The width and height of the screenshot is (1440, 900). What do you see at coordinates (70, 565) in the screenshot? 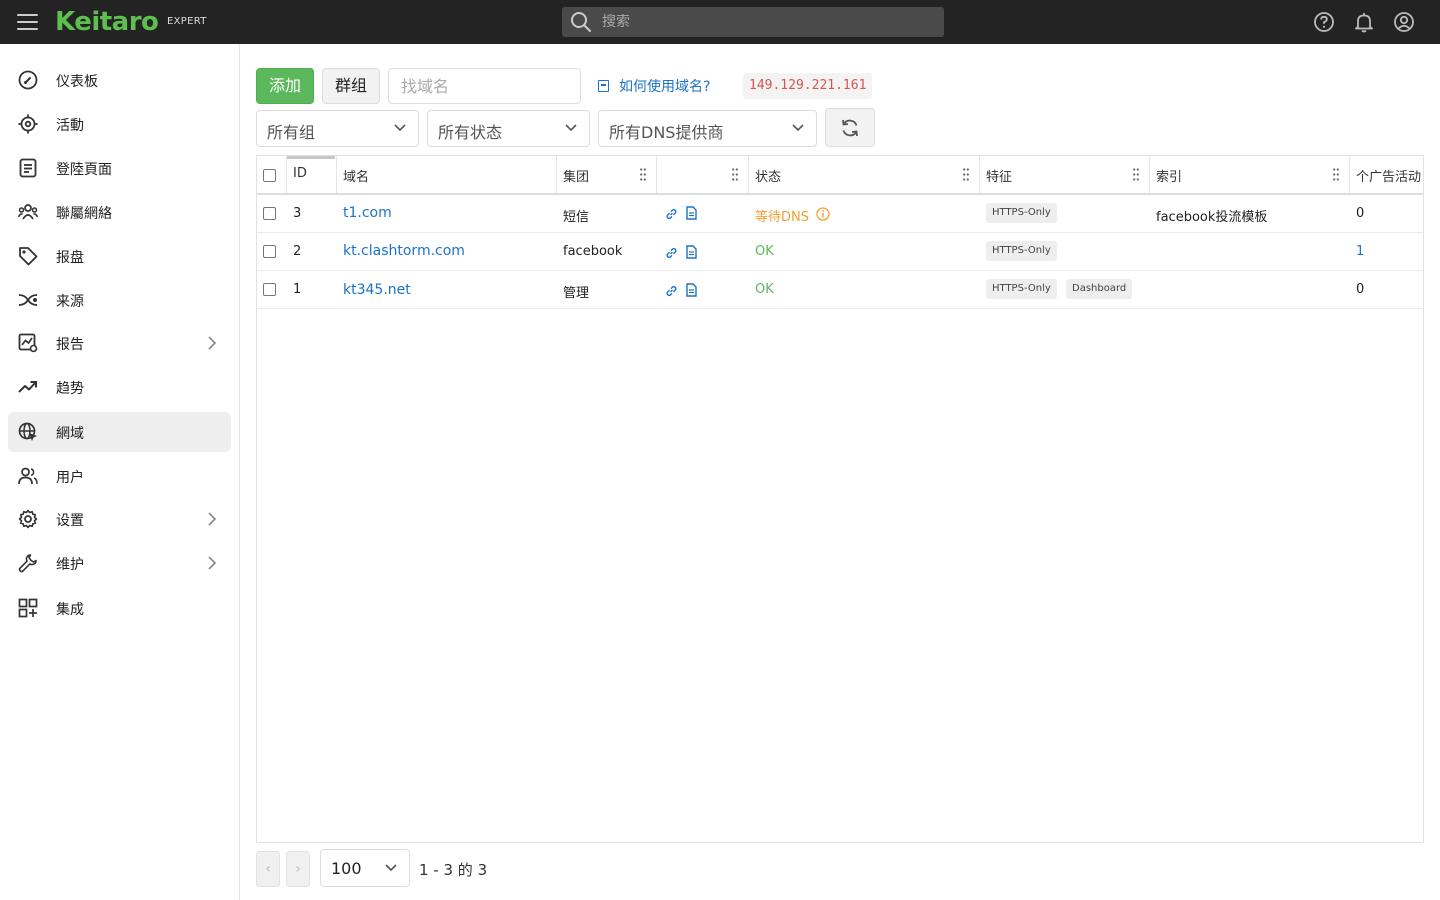
I see `sidebar-item-label: 维护` at bounding box center [70, 565].